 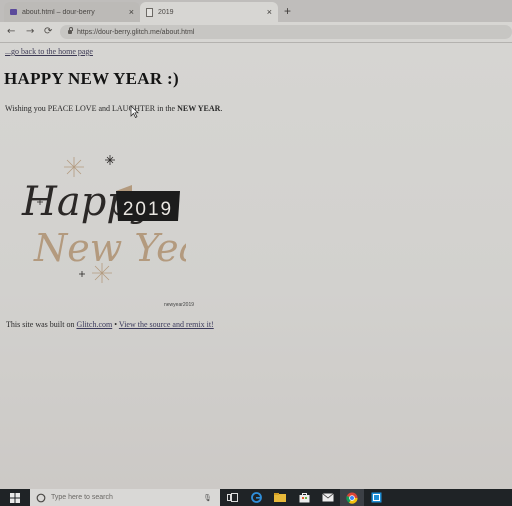 I want to click on url-text: https://dour-berry.glitch.me/about.html, so click(x=136, y=32).